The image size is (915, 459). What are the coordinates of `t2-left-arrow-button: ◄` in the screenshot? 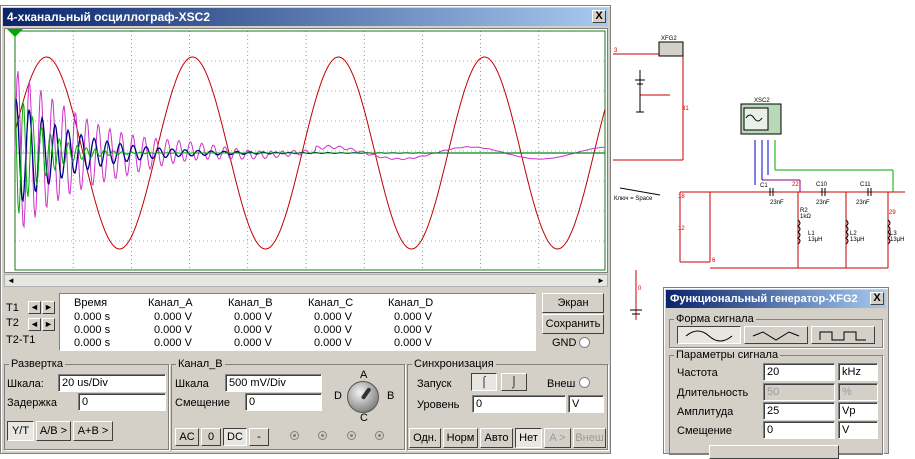 It's located at (34, 324).